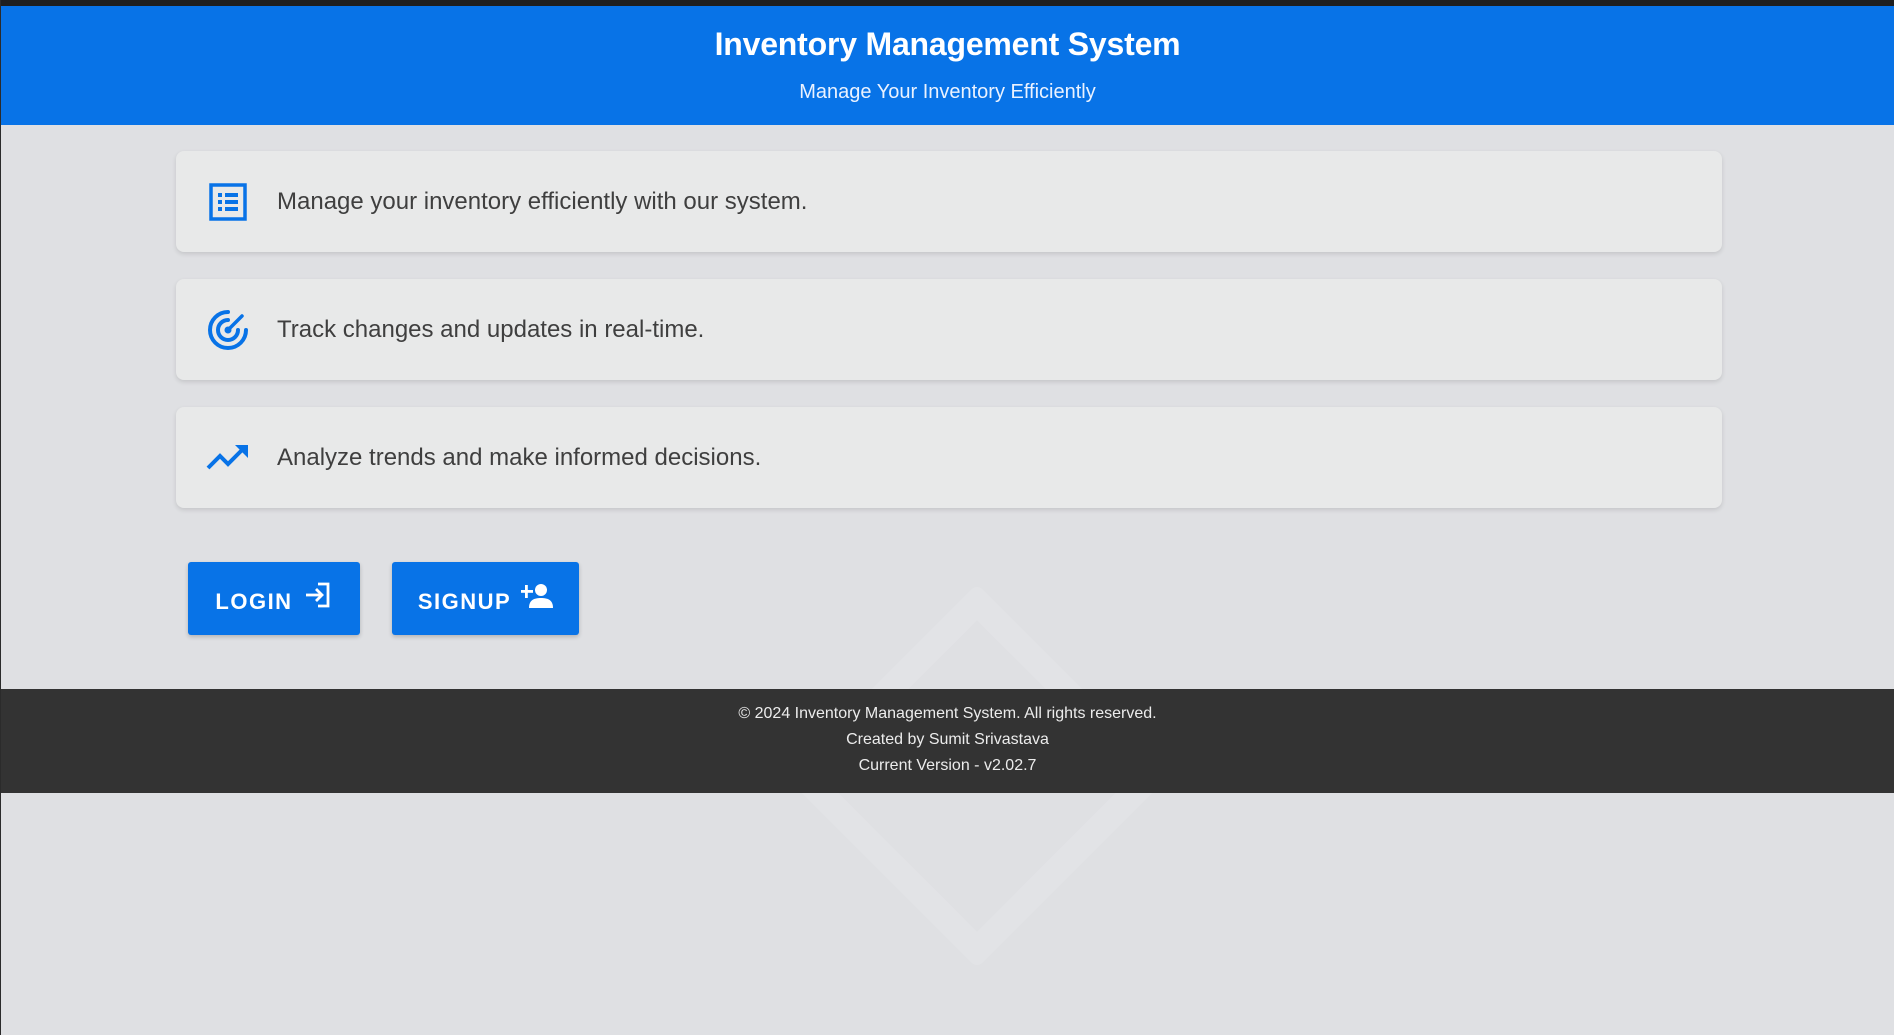  I want to click on footer-created-by: Created by Sumit Srivastava, so click(947, 739).